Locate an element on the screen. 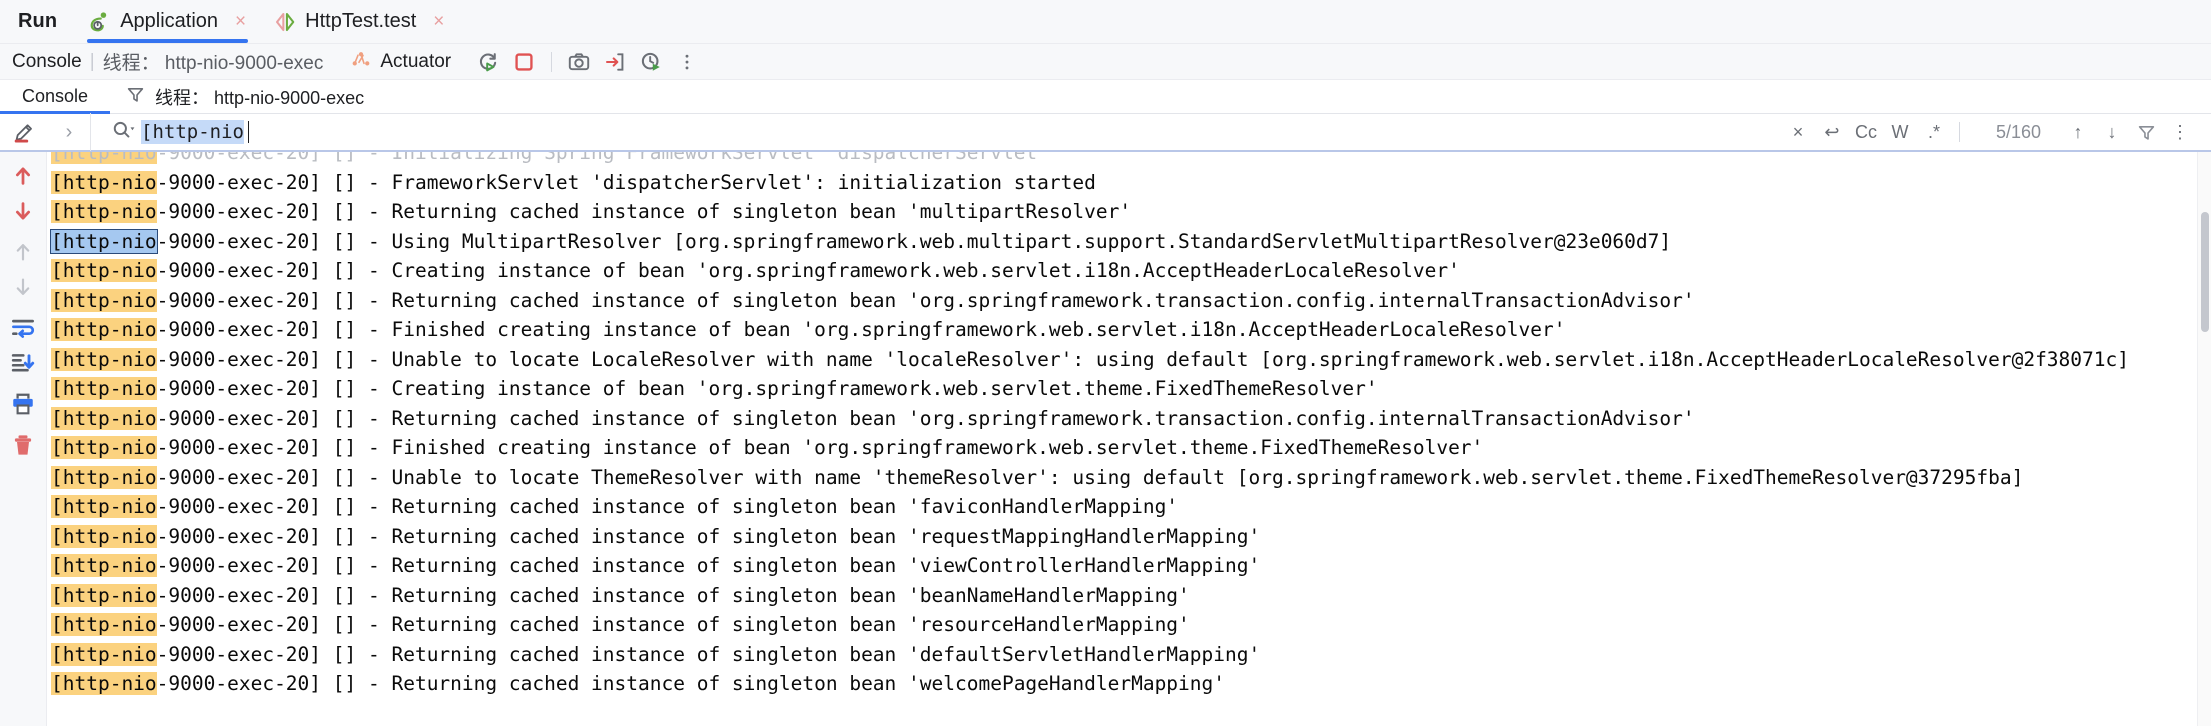 The width and height of the screenshot is (2211, 726). up-error-icon is located at coordinates (23, 175).